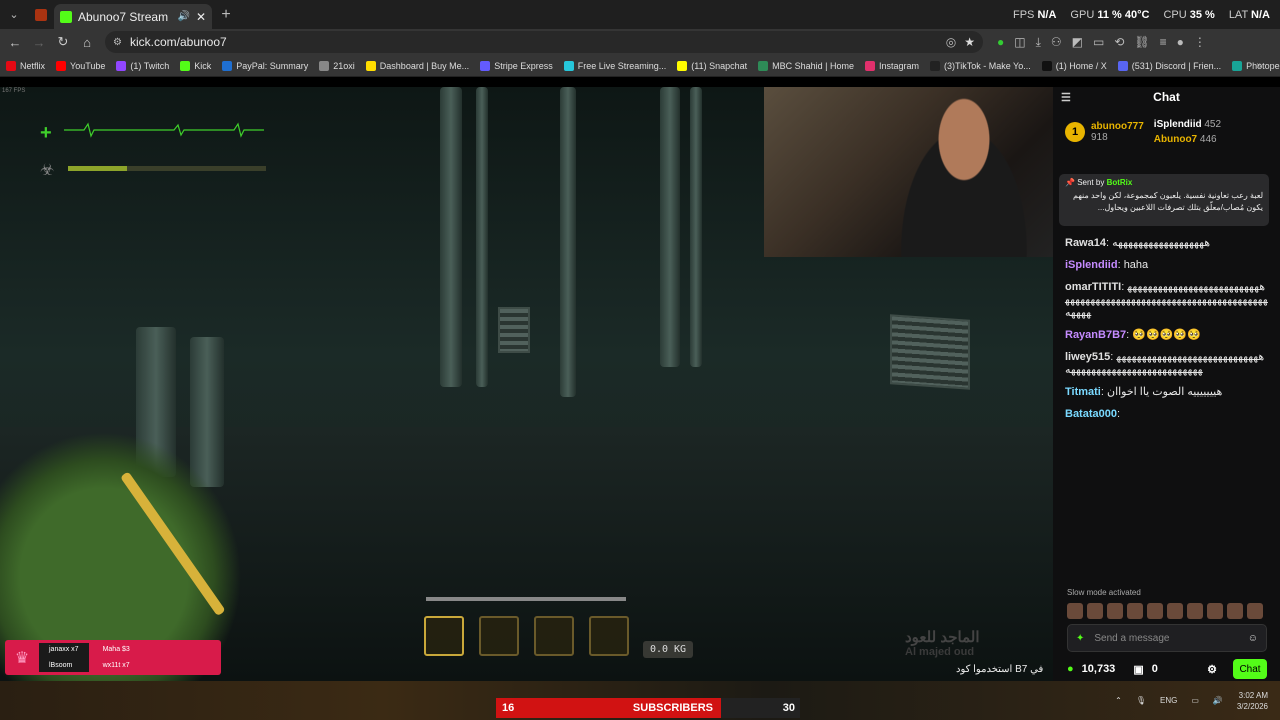 This screenshot has height=720, width=1280. What do you see at coordinates (25, 65) in the screenshot?
I see `bookmark-item: Netflix` at bounding box center [25, 65].